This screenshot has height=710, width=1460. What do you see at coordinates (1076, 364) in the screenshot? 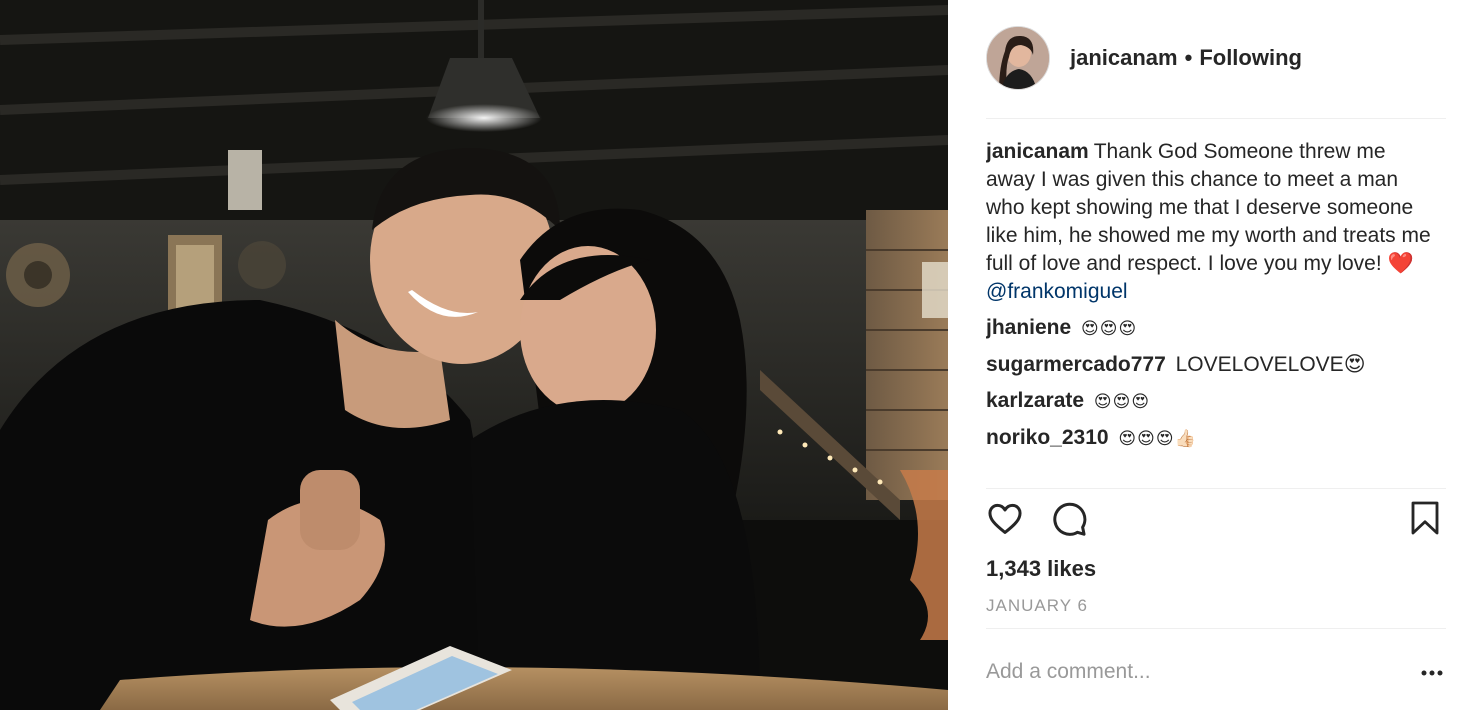
I see `comment-username: sugarmercado777` at bounding box center [1076, 364].